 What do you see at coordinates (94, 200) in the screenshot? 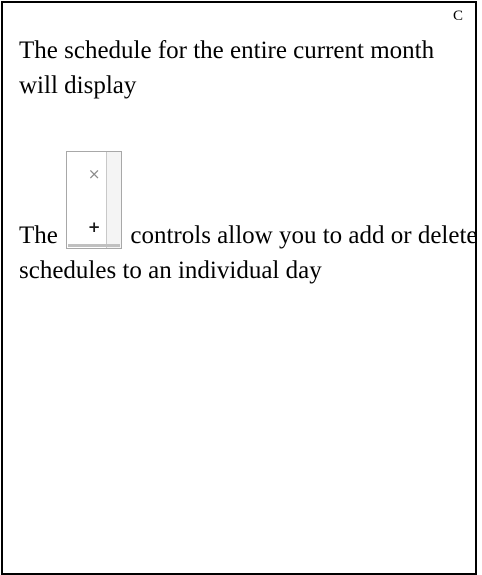
I see `day-schedule-controls: × +` at bounding box center [94, 200].